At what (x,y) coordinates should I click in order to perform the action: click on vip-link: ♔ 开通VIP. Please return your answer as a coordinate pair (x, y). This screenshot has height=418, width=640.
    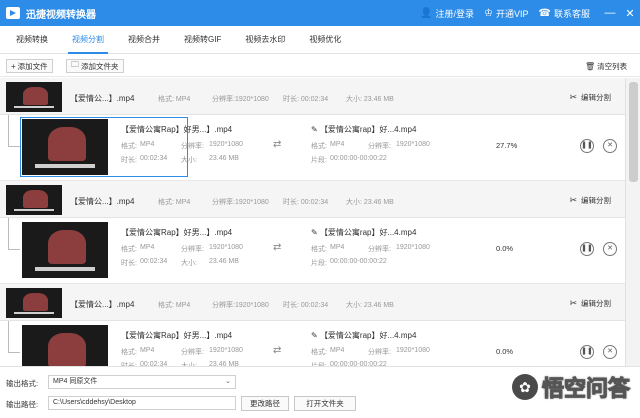
    Looking at the image, I should click on (506, 13).